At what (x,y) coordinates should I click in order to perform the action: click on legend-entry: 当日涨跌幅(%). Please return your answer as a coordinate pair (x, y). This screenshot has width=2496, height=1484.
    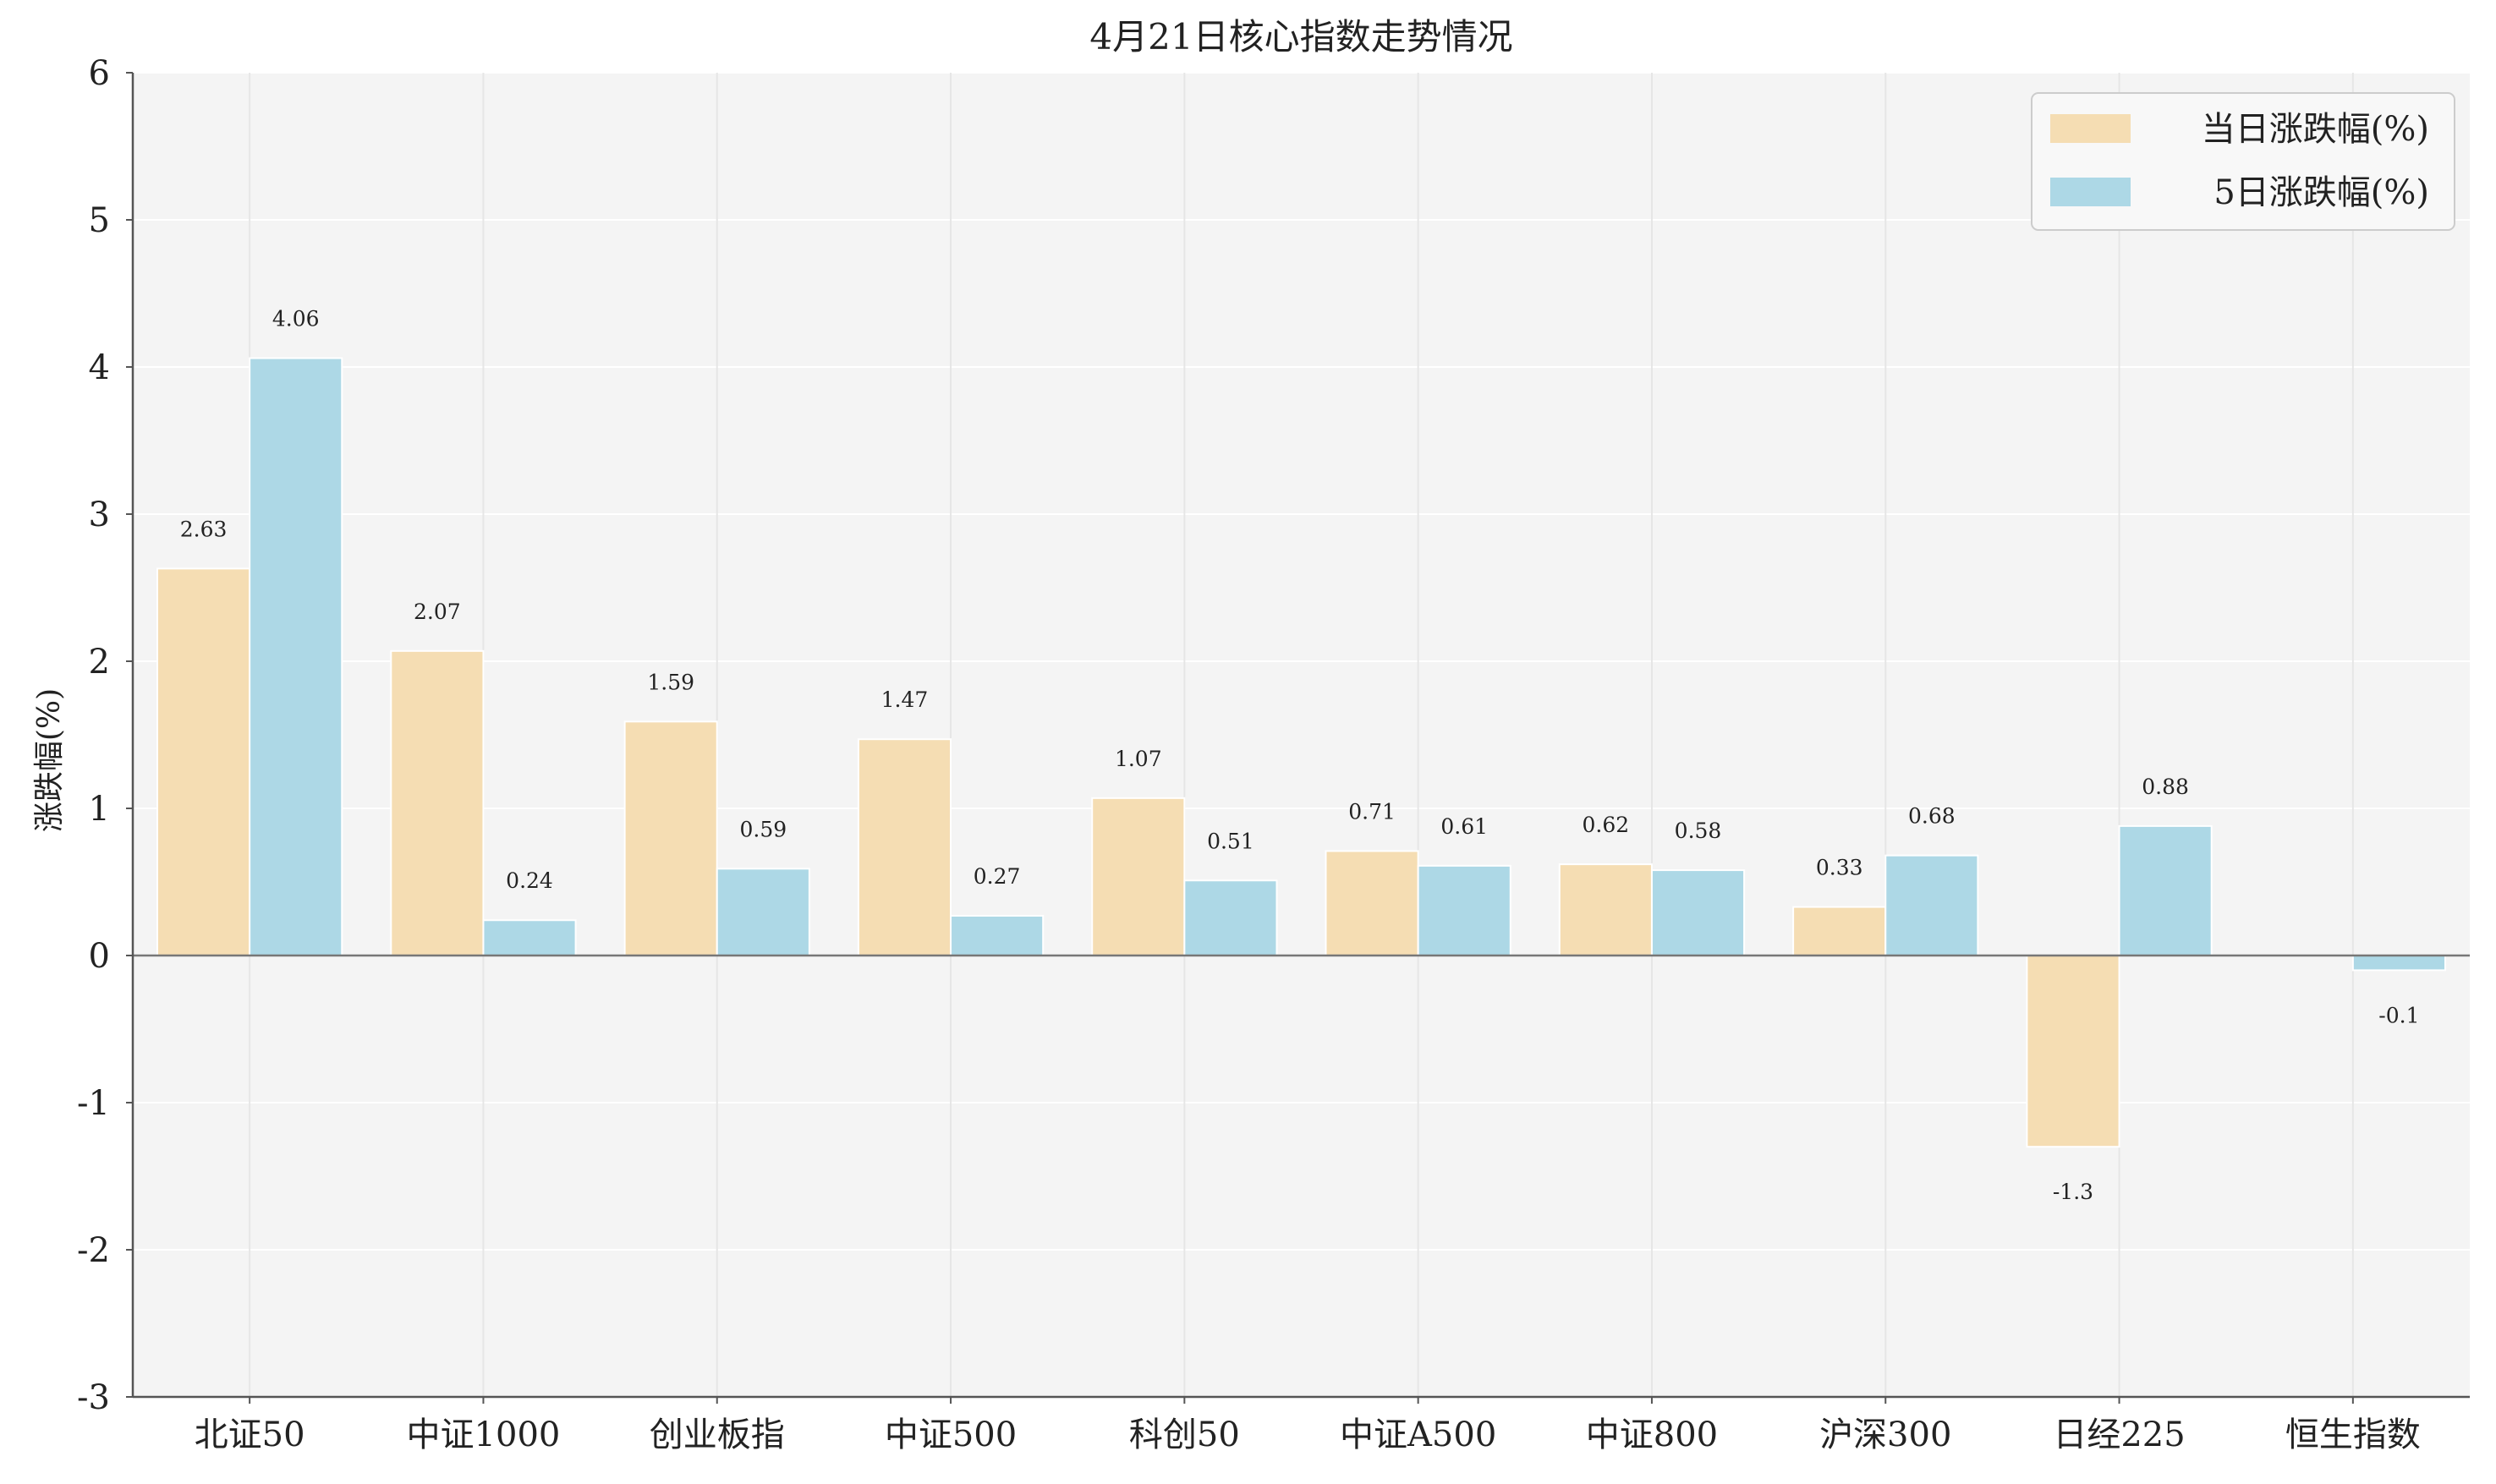
    Looking at the image, I should click on (2316, 129).